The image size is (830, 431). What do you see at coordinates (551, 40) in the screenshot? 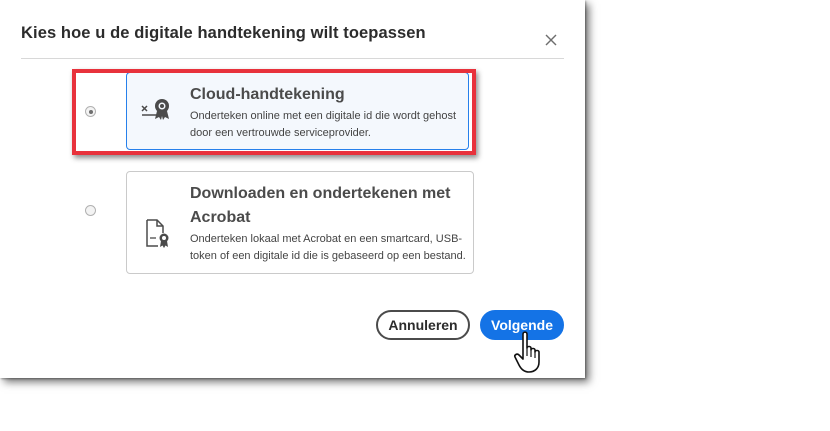
I see `close-icon` at bounding box center [551, 40].